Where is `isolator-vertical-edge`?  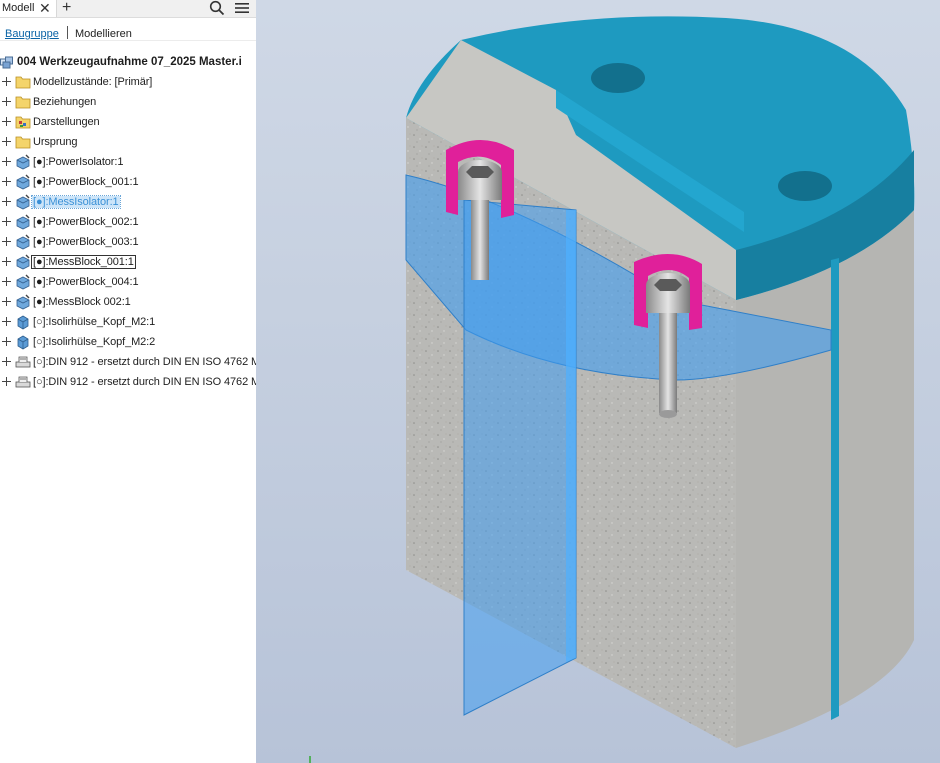 isolator-vertical-edge is located at coordinates (571, 436).